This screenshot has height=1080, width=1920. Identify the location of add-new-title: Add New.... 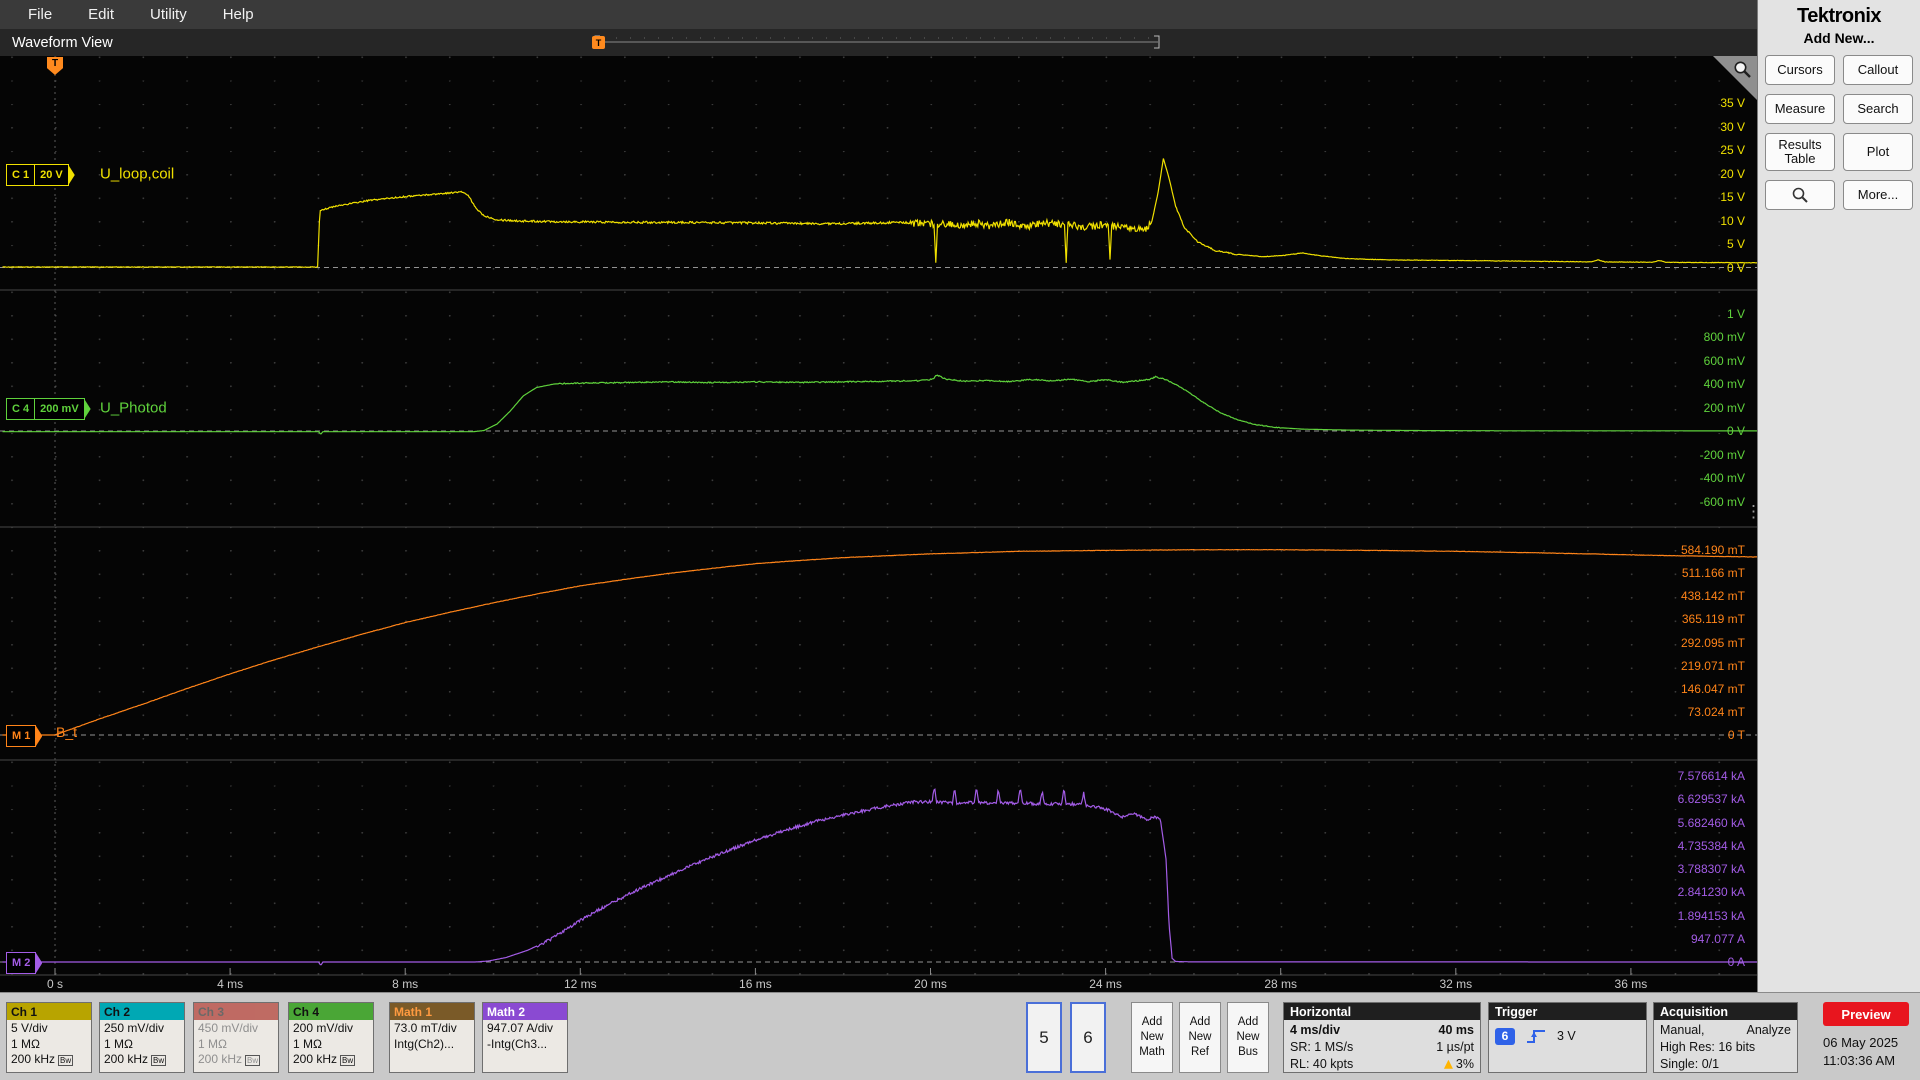
(1839, 38).